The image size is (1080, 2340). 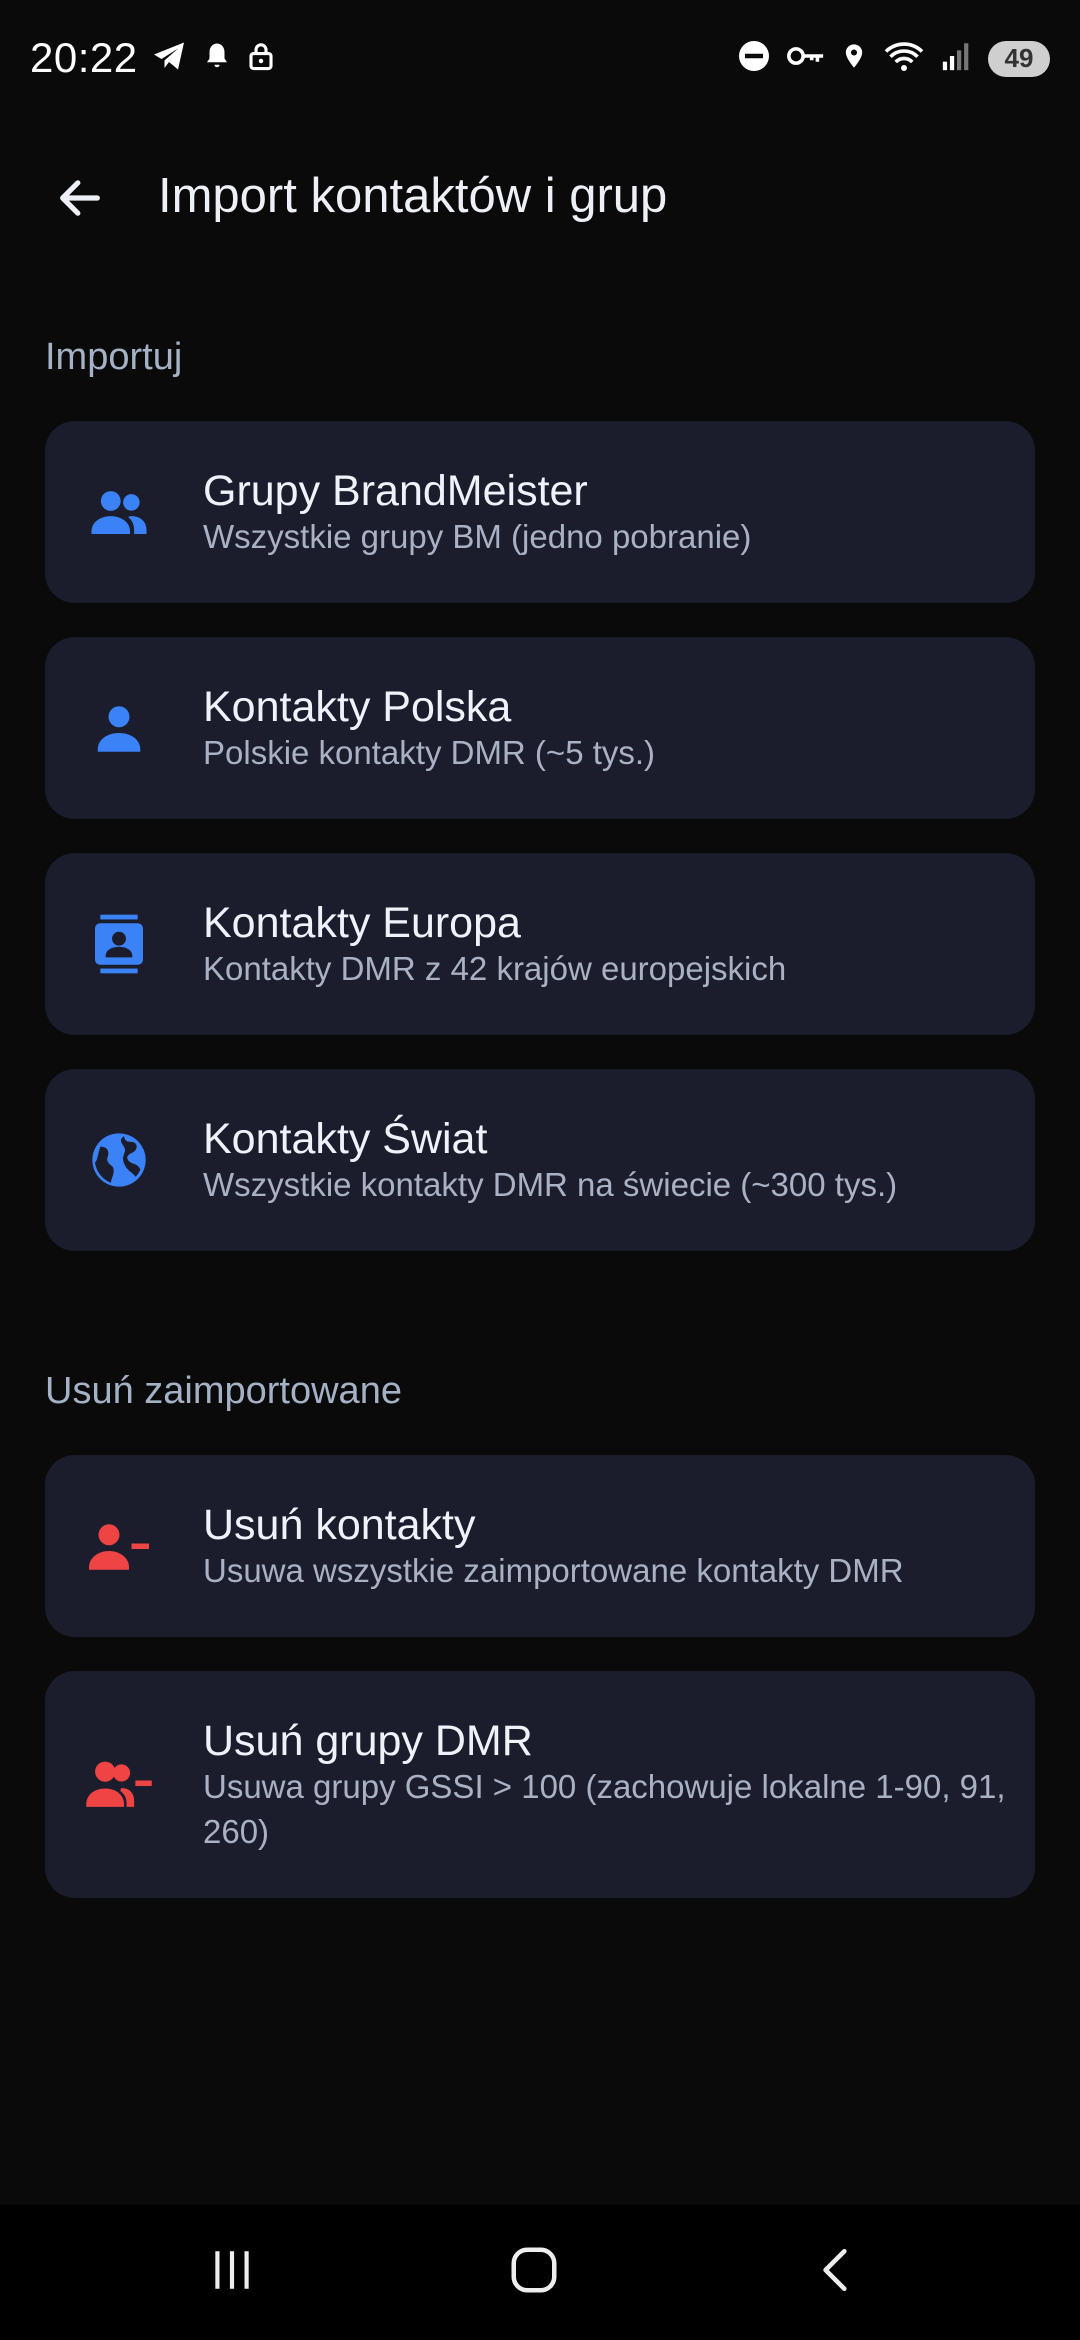 I want to click on card-subtitle: Polskie kontakty DMR (~5 tys.), so click(x=429, y=752).